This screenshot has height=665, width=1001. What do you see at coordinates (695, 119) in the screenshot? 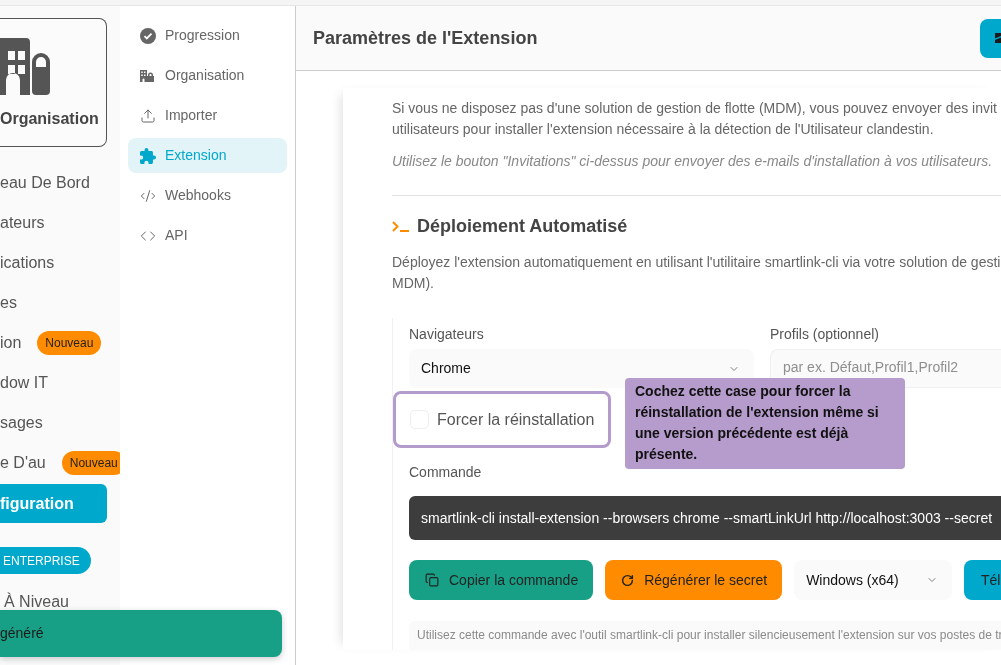
I see `invitations-text: Si vous ne disposez pas d'une solution de gestion de flotte (MDM), vous pouvez envoyer des invit utilisateurs pour installer l'extension nécessaire à la détection de l'Utilisateur clandestin.` at bounding box center [695, 119].